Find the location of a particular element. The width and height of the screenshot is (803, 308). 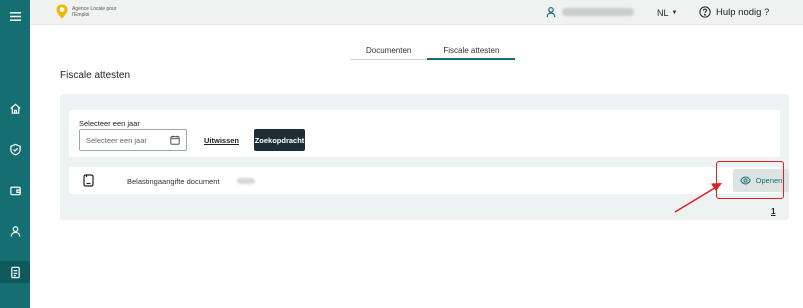

sidebar is located at coordinates (15, 154).